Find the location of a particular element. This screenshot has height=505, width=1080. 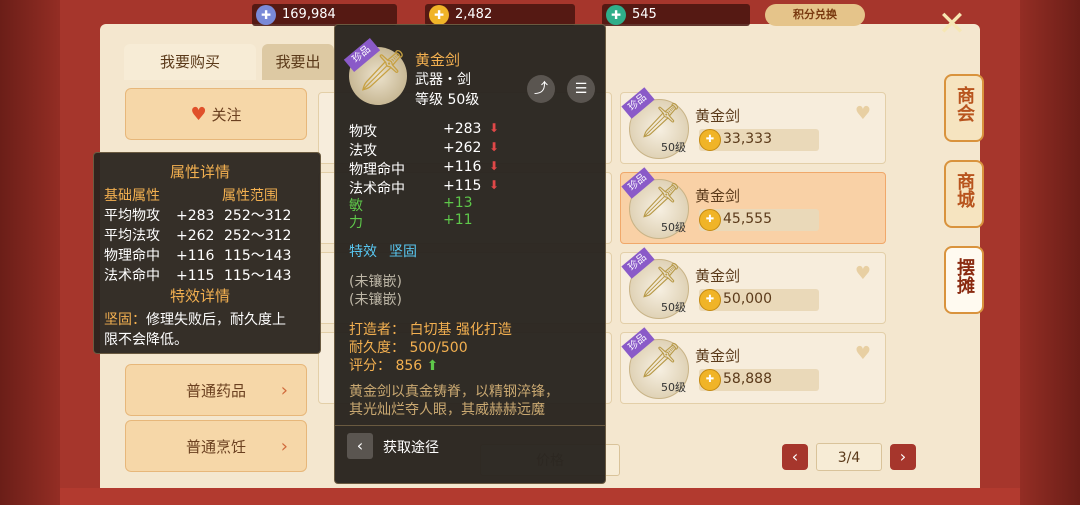

attr-row: 法术命中 +115 115～143 is located at coordinates (197, 275).